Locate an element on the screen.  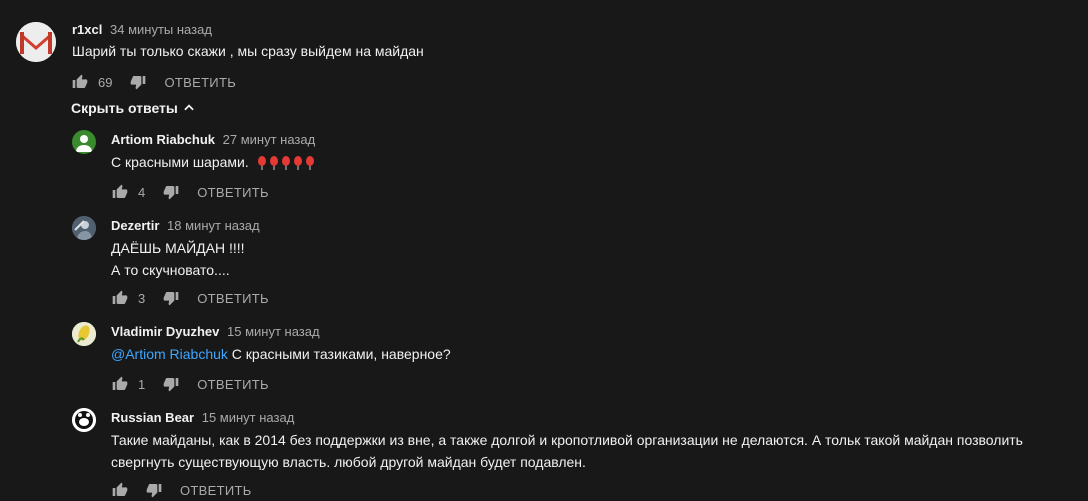
author-name: Russian Bear is located at coordinates (152, 417).